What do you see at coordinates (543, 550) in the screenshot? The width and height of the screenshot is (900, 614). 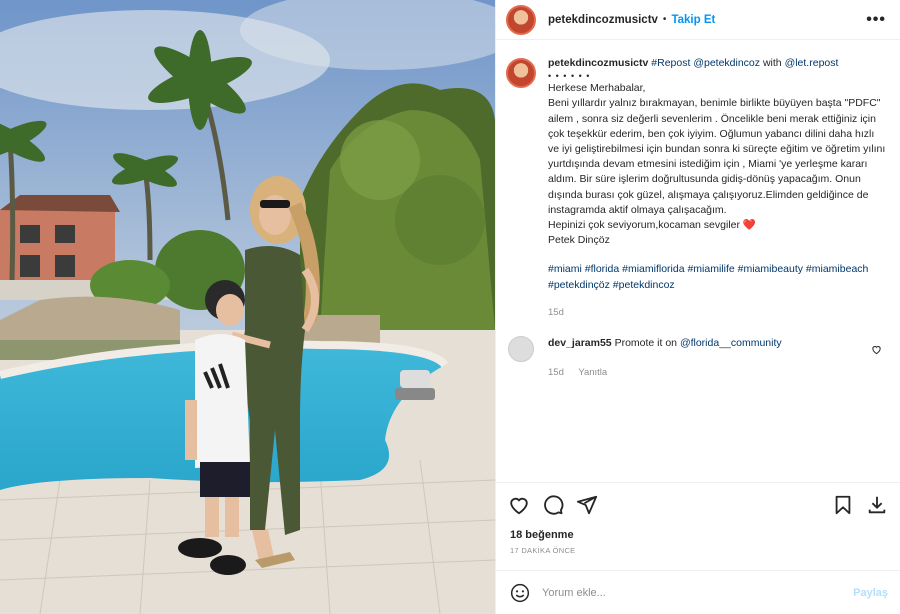 I see `post-time-ago: 17 DAKİKA ÖNCE` at bounding box center [543, 550].